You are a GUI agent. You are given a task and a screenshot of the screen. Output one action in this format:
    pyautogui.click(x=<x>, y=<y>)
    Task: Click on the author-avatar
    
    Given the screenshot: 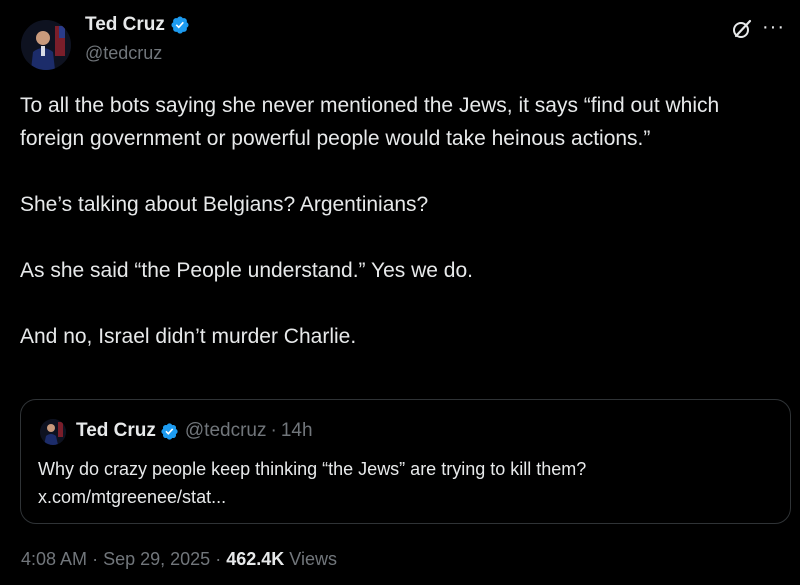 What is the action you would take?
    pyautogui.click(x=46, y=45)
    